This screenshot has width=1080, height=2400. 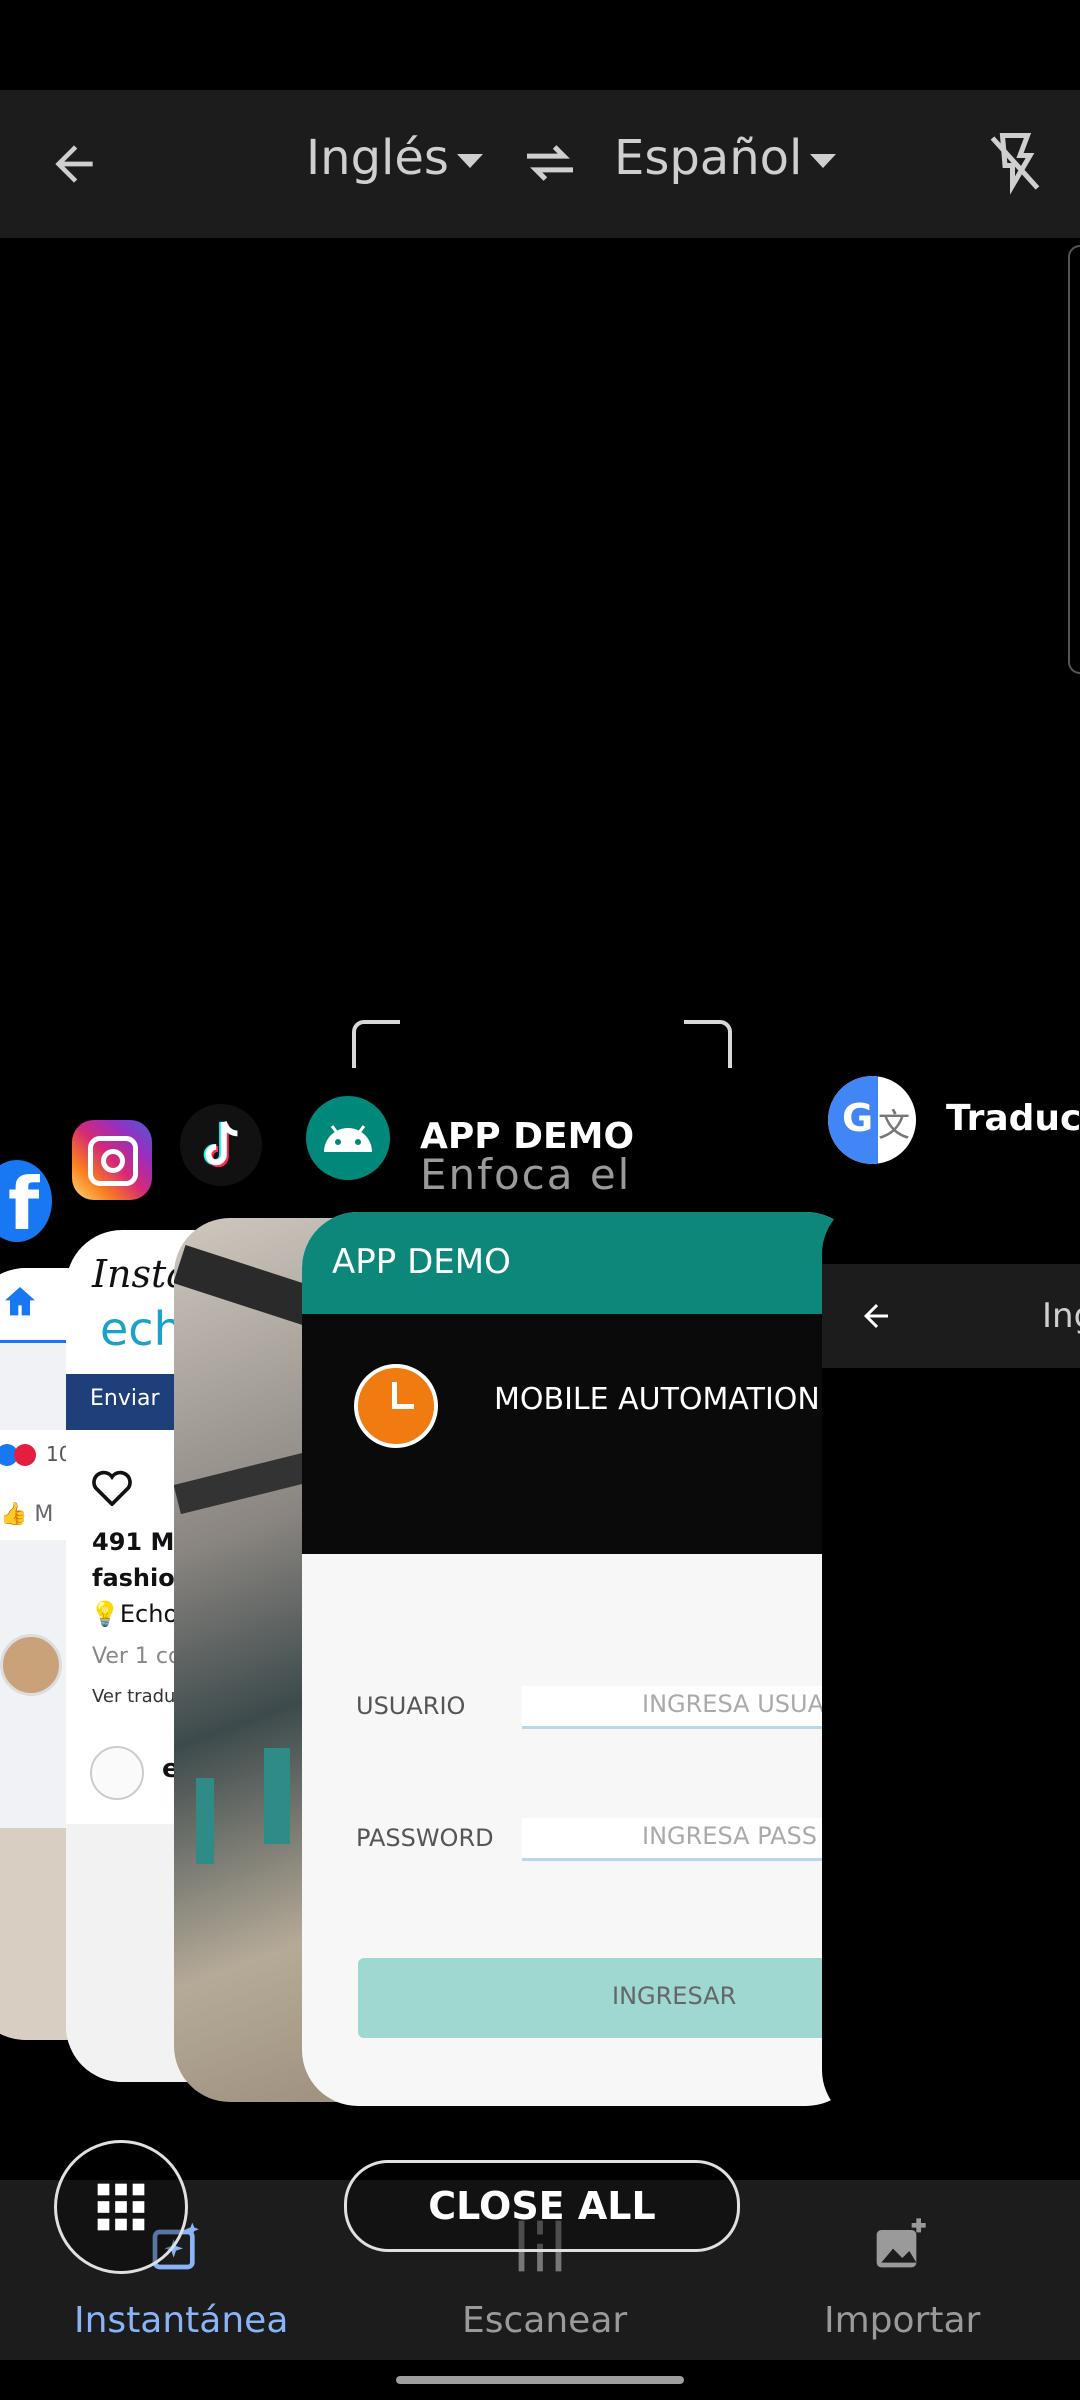 What do you see at coordinates (692, 1839) in the screenshot?
I see `password-input: INGRESA PASS` at bounding box center [692, 1839].